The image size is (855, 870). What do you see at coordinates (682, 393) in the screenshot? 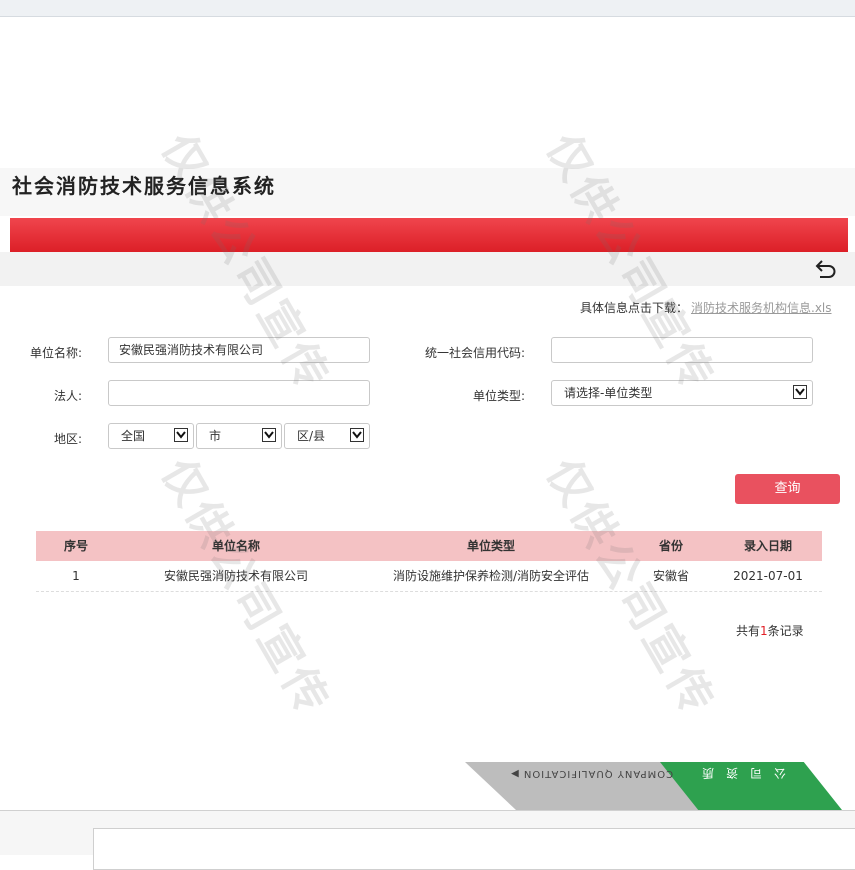
I see `unit-type-select: 请选择-单位类型` at bounding box center [682, 393].